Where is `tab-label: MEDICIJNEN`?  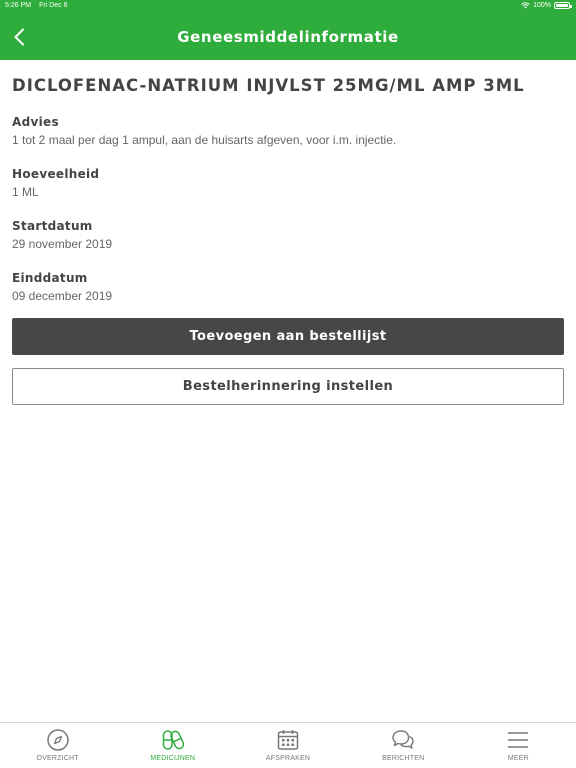
tab-label: MEDICIJNEN is located at coordinates (173, 758).